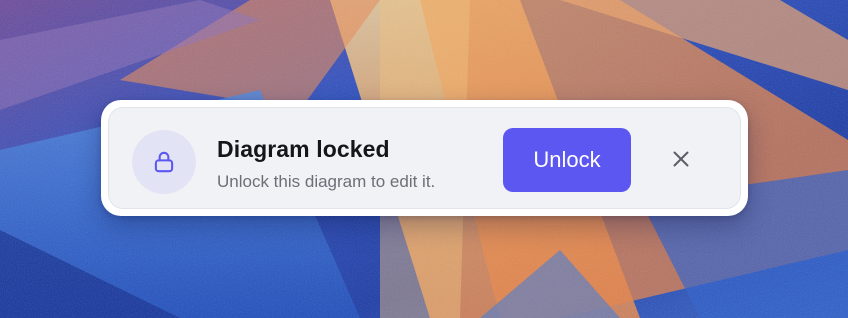  Describe the element at coordinates (326, 181) in the screenshot. I see `notification-message: Unlock this diagram to edit it.` at that location.